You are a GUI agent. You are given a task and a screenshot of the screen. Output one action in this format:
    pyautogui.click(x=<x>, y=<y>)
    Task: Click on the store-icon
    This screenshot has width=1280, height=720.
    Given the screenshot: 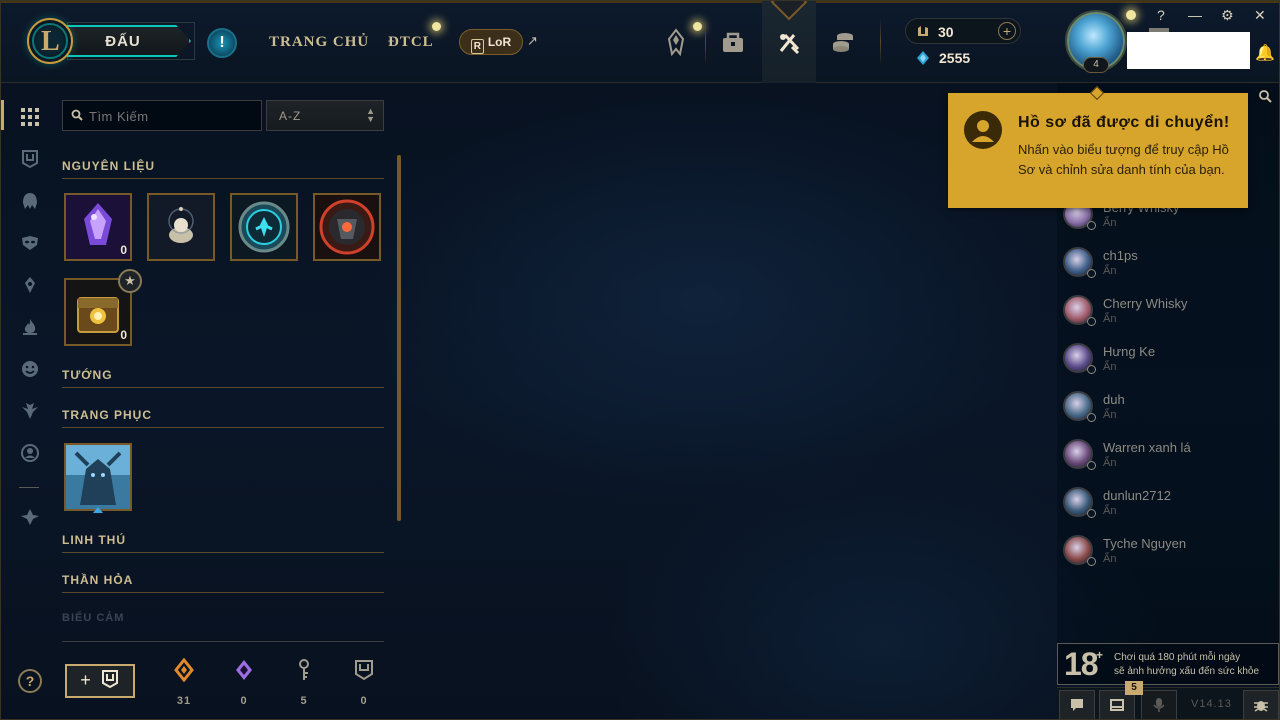 What is the action you would take?
    pyautogui.click(x=789, y=42)
    